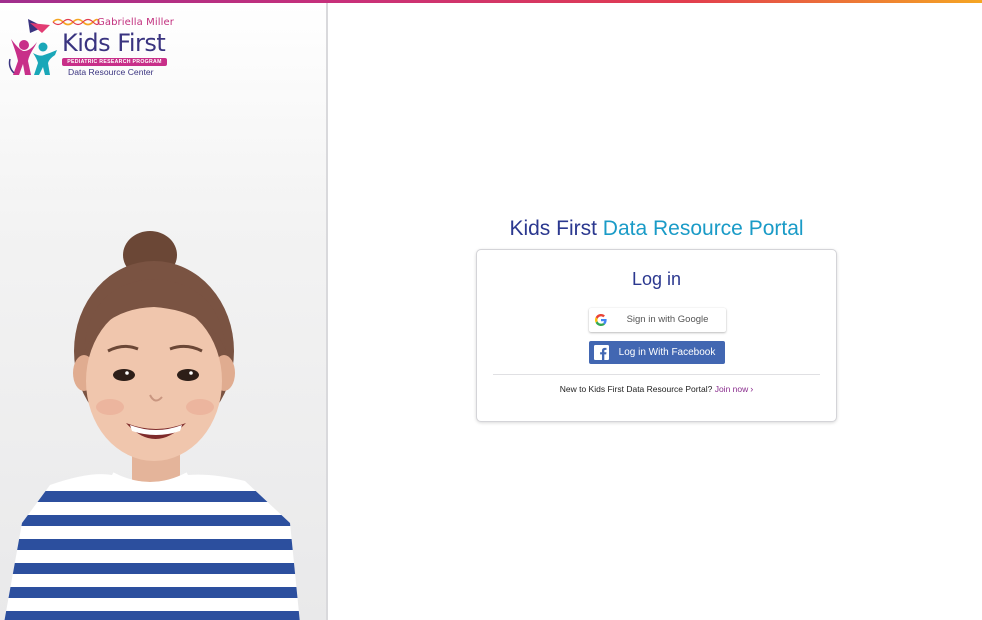  I want to click on signup-text: New to Kids First Data Resource Portal?, so click(636, 389).